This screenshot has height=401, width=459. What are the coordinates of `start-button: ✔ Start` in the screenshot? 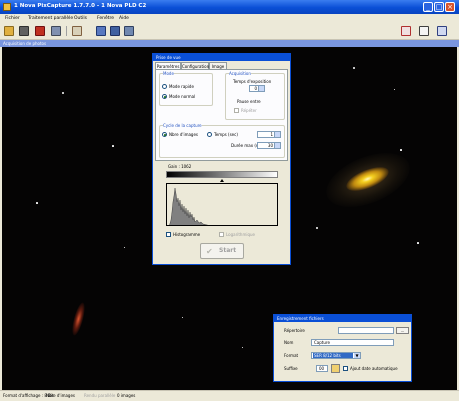 It's located at (222, 251).